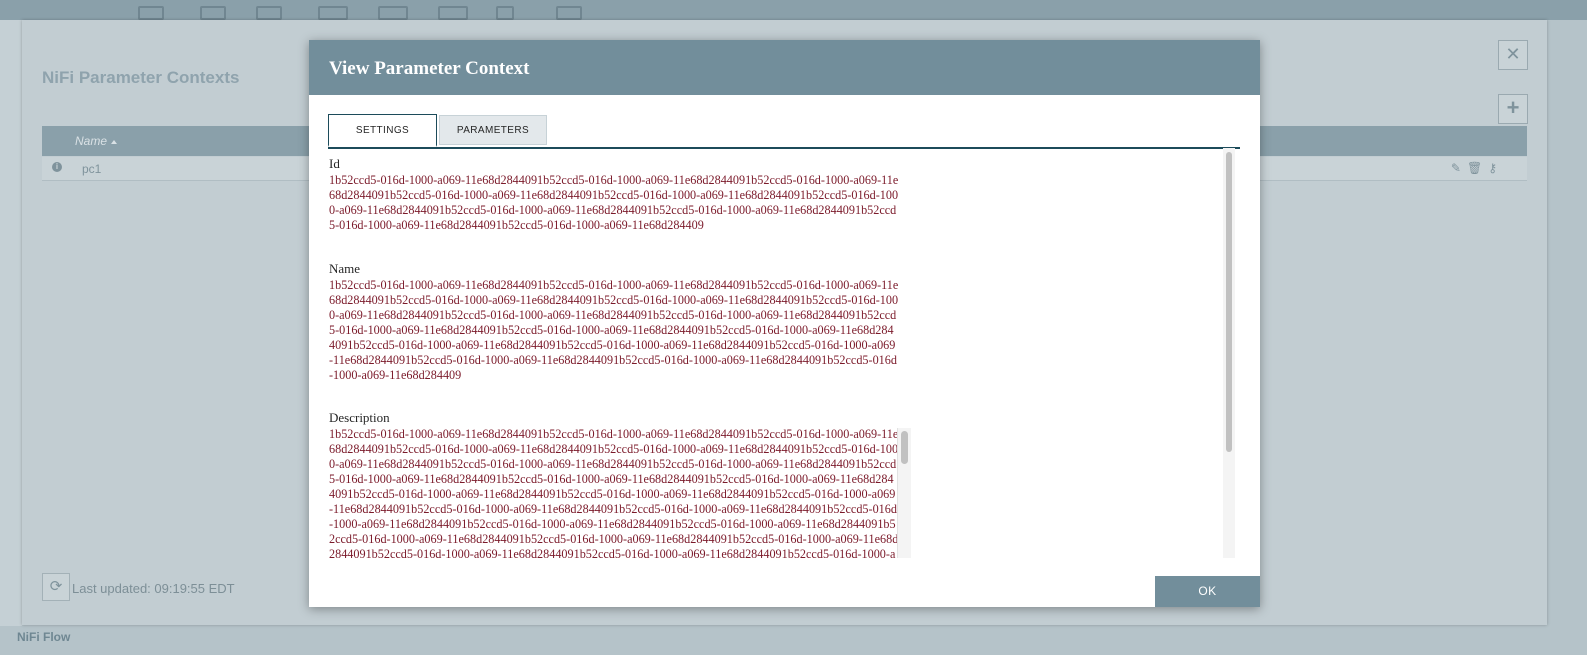 Image resolution: width=1587 pixels, height=655 pixels. What do you see at coordinates (784, 131) in the screenshot?
I see `dialog-tabs: SETTINGS PARAMETERS` at bounding box center [784, 131].